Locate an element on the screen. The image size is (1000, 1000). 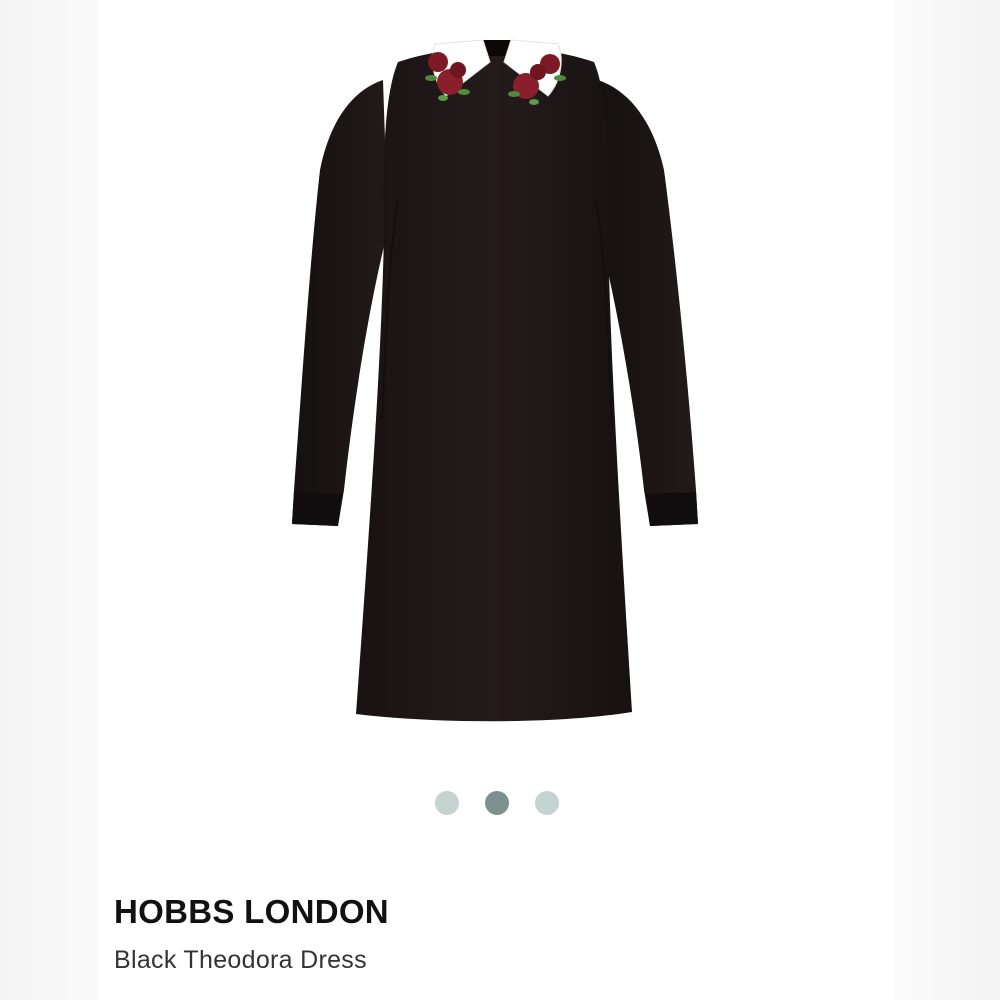
right-cuff is located at coordinates (672, 509).